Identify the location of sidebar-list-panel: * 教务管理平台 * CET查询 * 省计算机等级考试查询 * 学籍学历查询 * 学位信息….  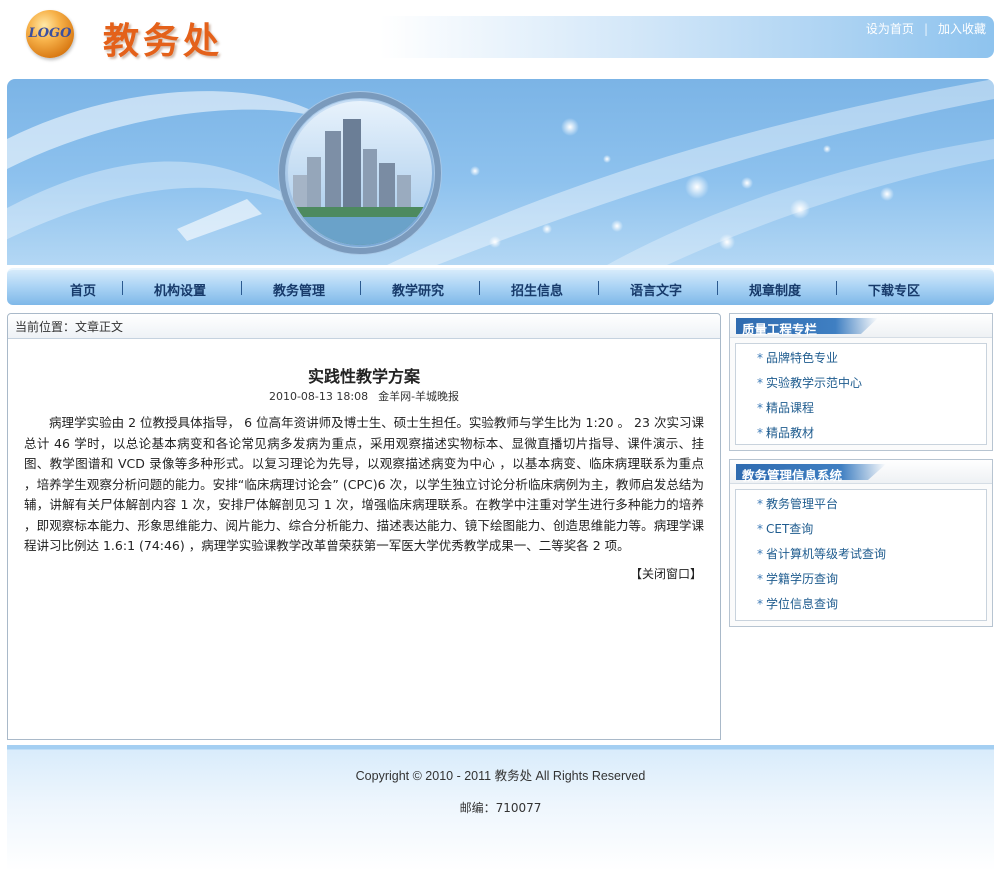
(861, 555).